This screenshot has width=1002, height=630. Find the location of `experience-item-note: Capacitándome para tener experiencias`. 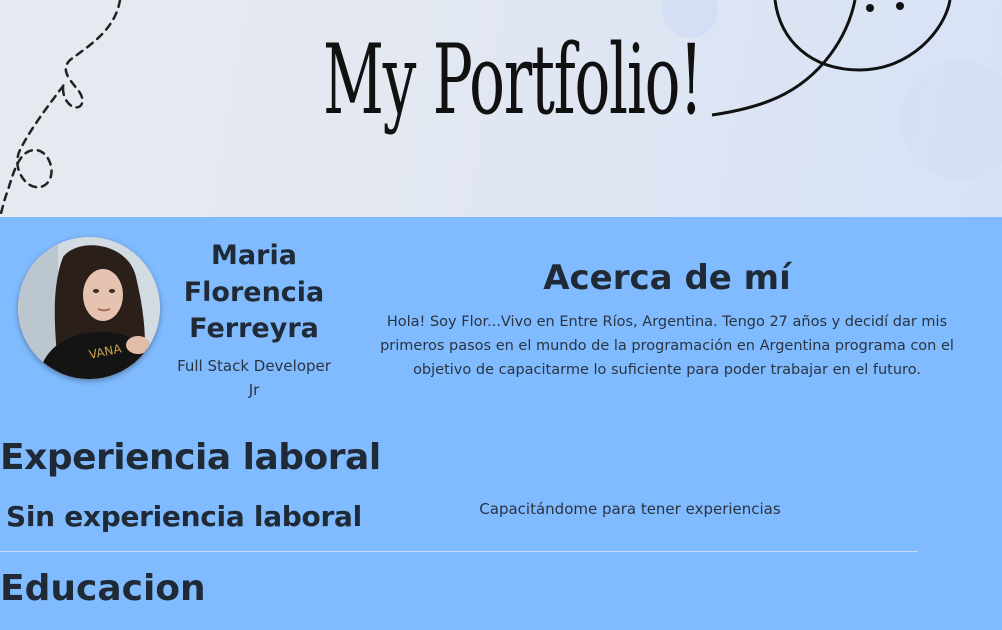

experience-item-note: Capacitándome para tener experiencias is located at coordinates (630, 509).